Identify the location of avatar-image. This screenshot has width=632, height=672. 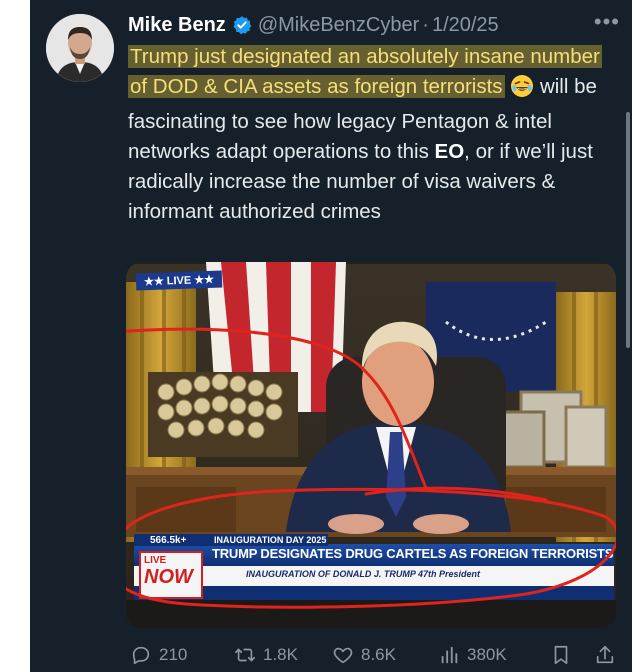
(80, 48).